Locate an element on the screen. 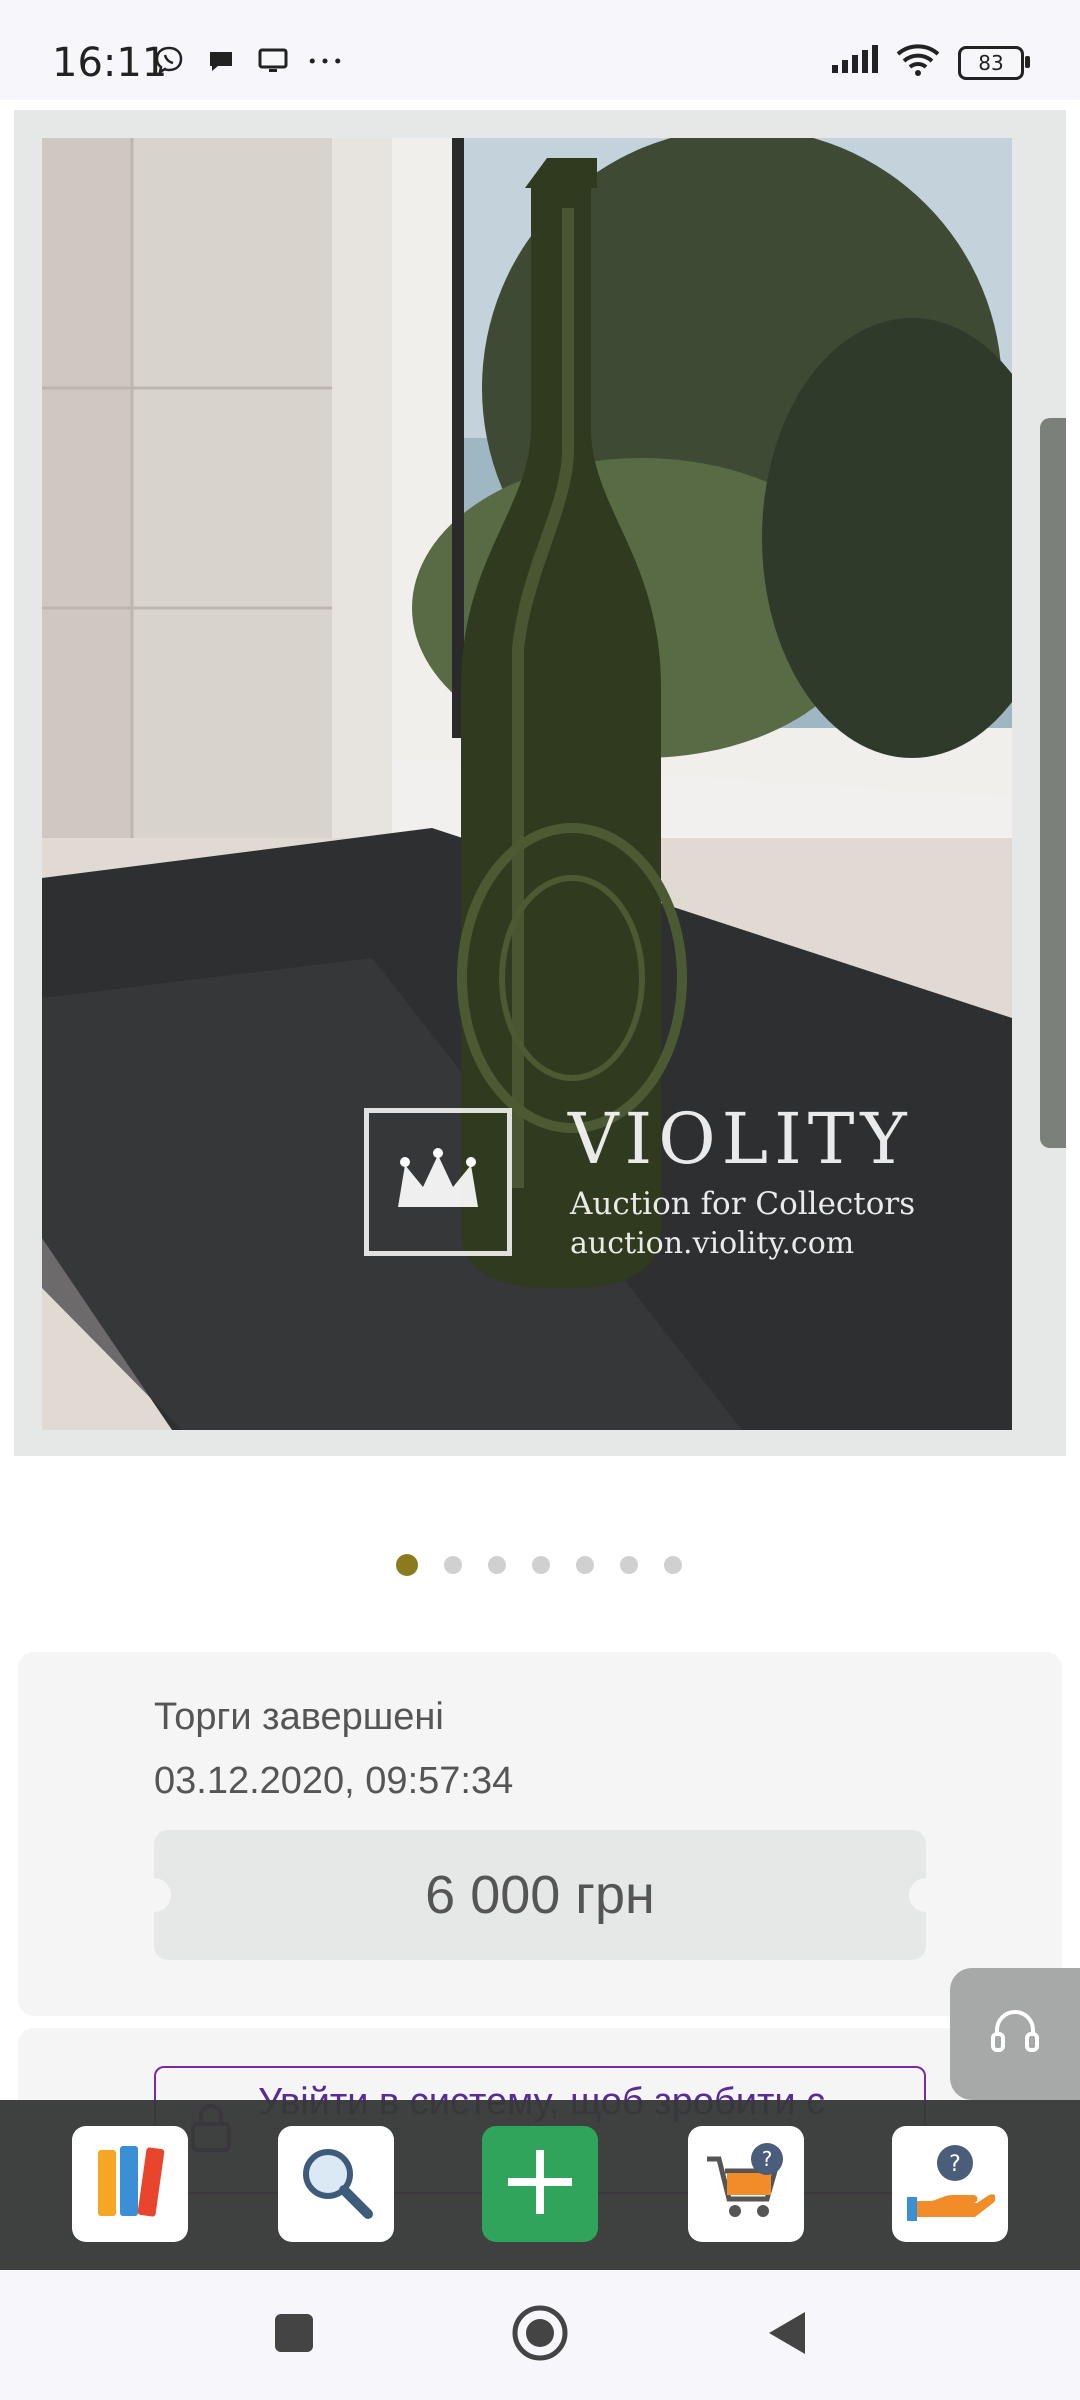  circle-home-icon is located at coordinates (540, 2335).